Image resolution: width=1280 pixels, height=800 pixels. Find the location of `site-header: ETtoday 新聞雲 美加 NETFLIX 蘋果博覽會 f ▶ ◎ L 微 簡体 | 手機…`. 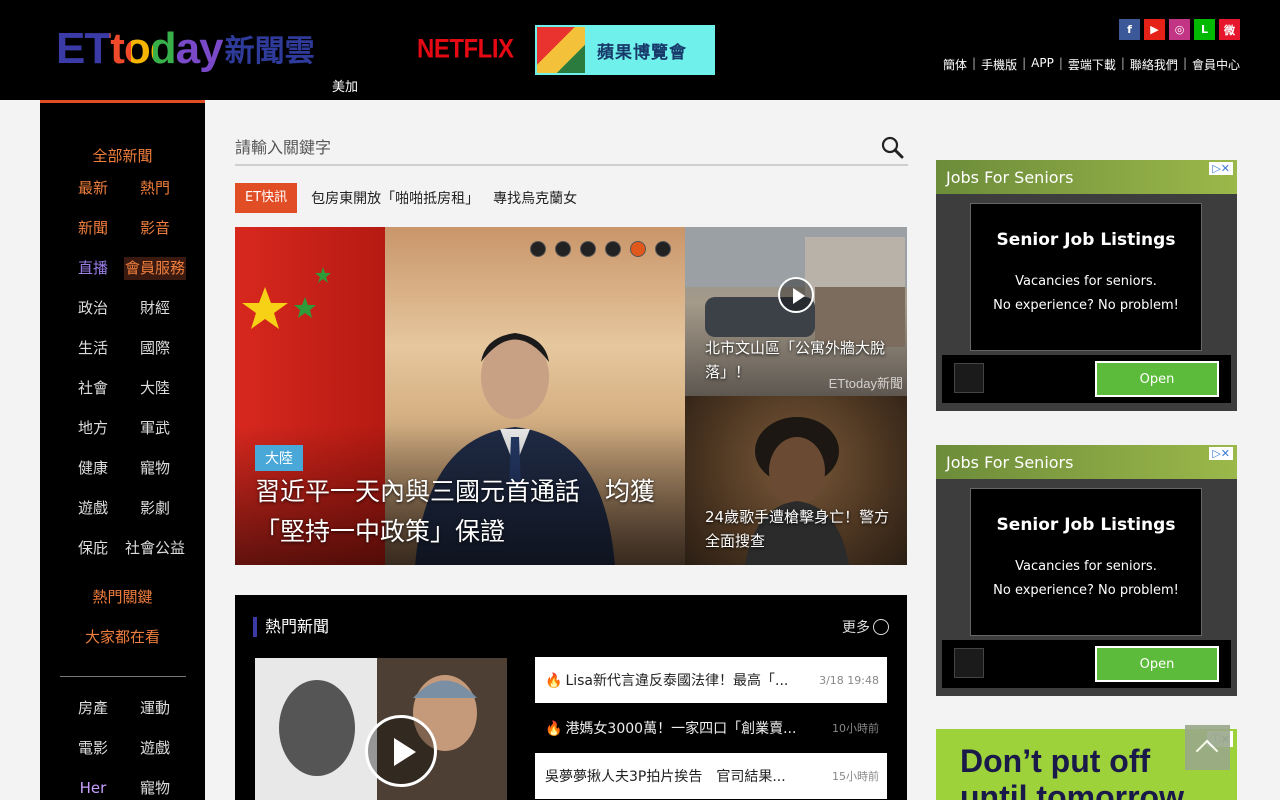

site-header: ETtoday 新聞雲 美加 NETFLIX 蘋果博覽會 f ▶ ◎ L 微 簡体 | 手機… is located at coordinates (640, 50).